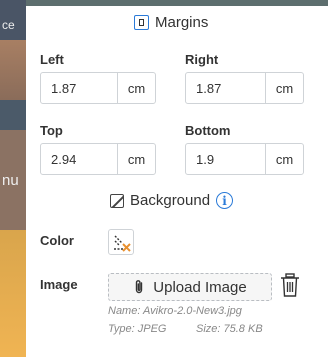 This screenshot has height=357, width=328. I want to click on trash-icon, so click(290, 285).